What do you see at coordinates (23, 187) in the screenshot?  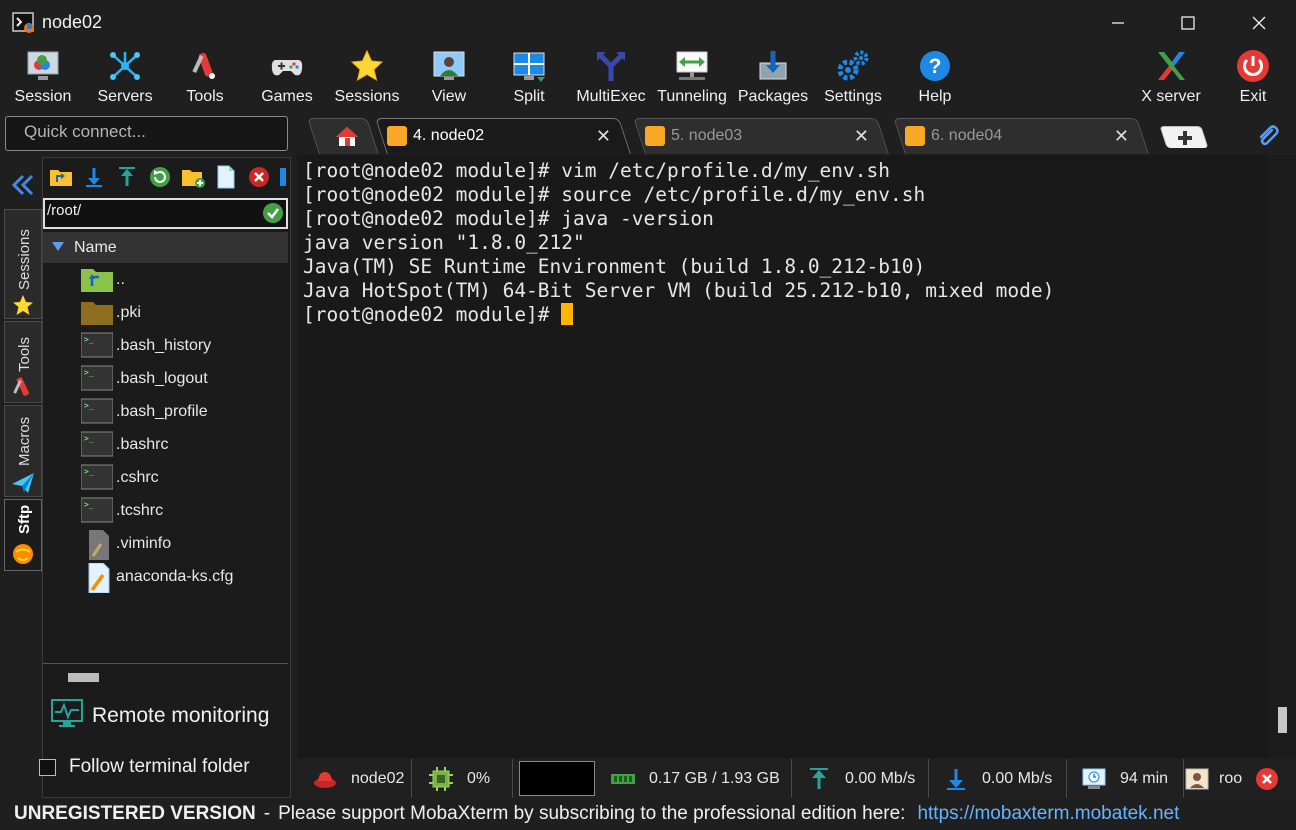 I see `collapse-sidebar-icon` at bounding box center [23, 187].